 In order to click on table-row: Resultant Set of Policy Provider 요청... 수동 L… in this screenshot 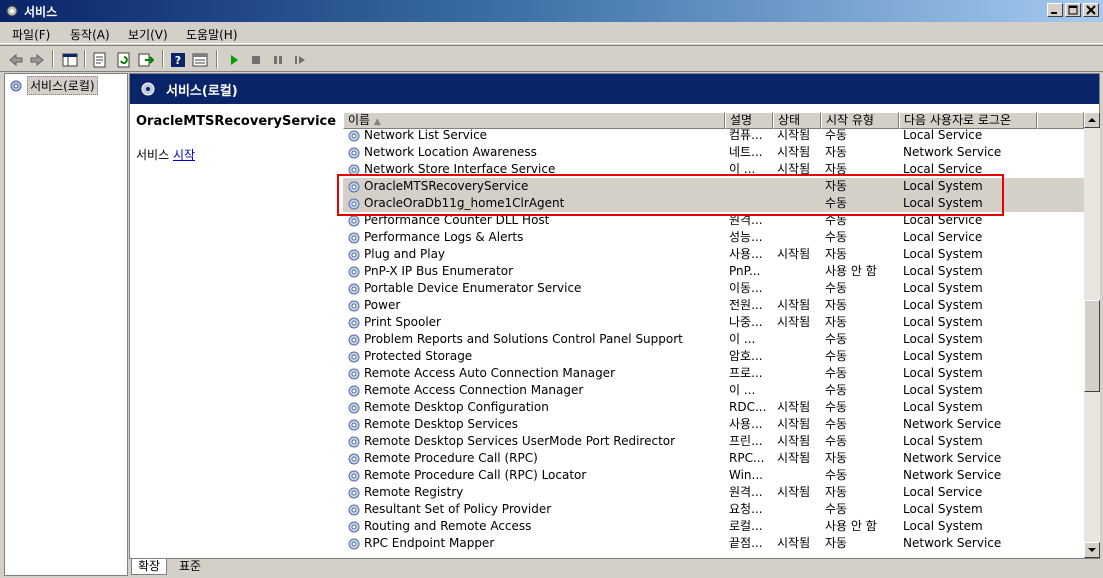, I will do `click(713, 509)`.